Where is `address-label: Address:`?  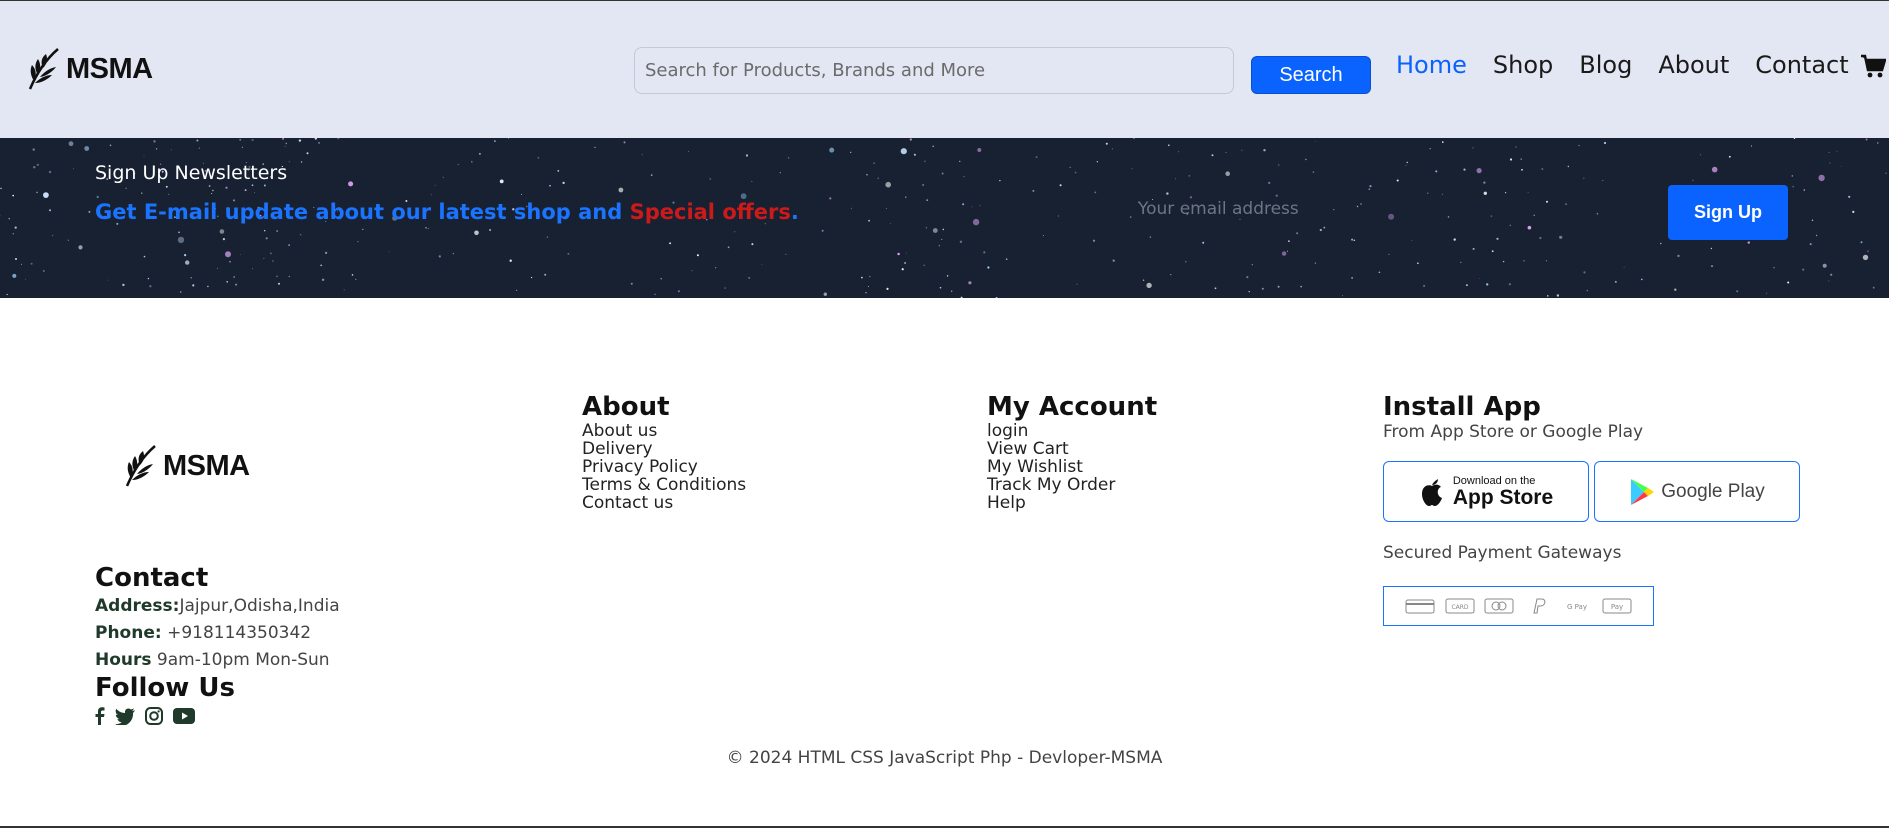 address-label: Address: is located at coordinates (137, 606).